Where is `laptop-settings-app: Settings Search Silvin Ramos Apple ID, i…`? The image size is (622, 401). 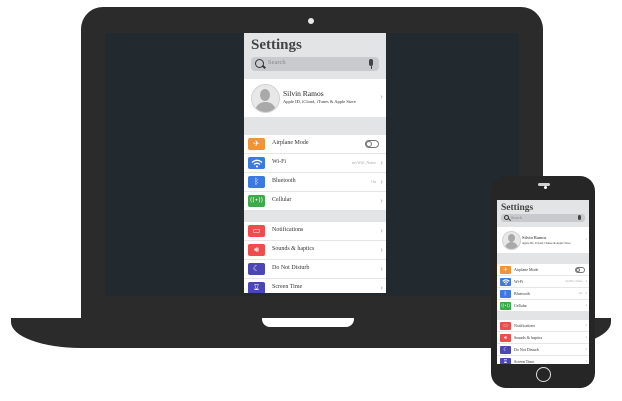 laptop-settings-app: Settings Search Silvin Ramos Apple ID, i… is located at coordinates (315, 163).